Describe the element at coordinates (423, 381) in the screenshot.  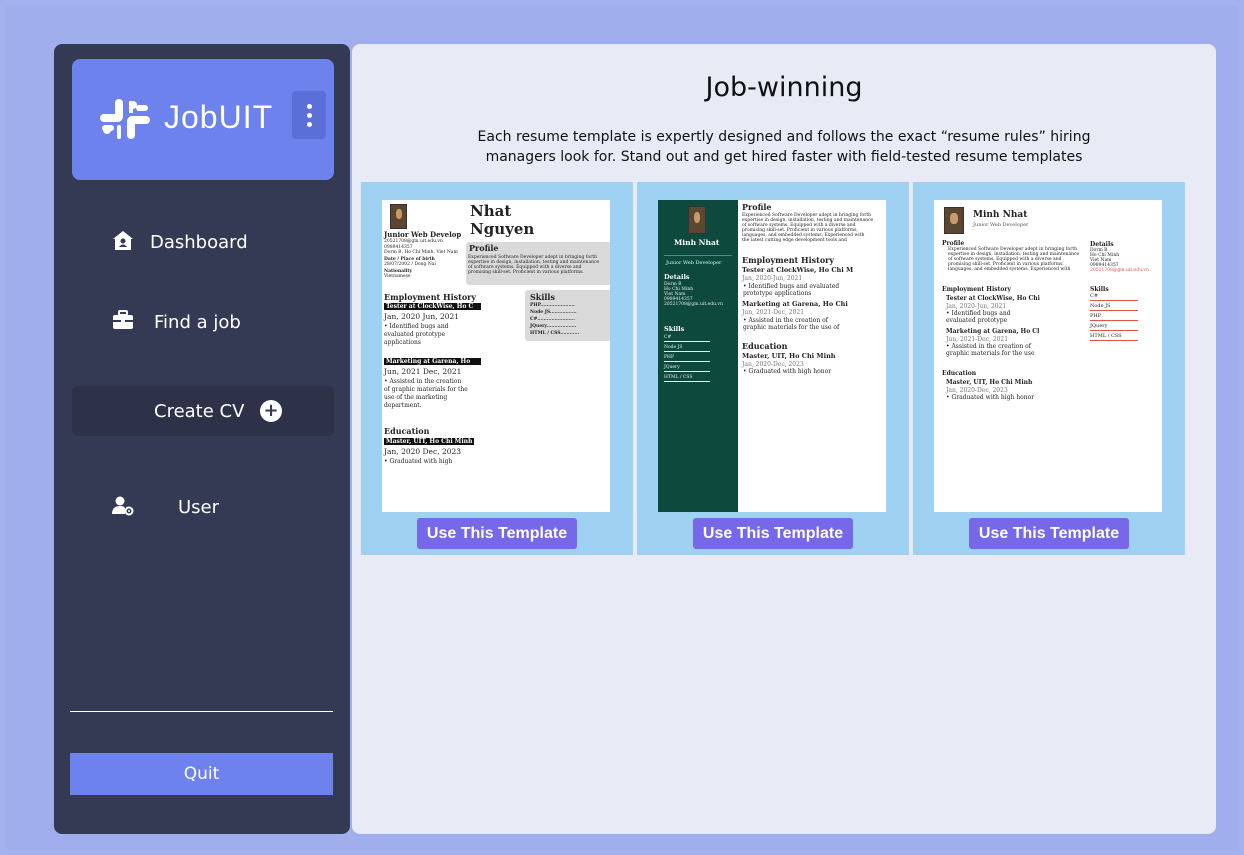
I see `resume-job-desc: • Assisted in the creation` at that location.